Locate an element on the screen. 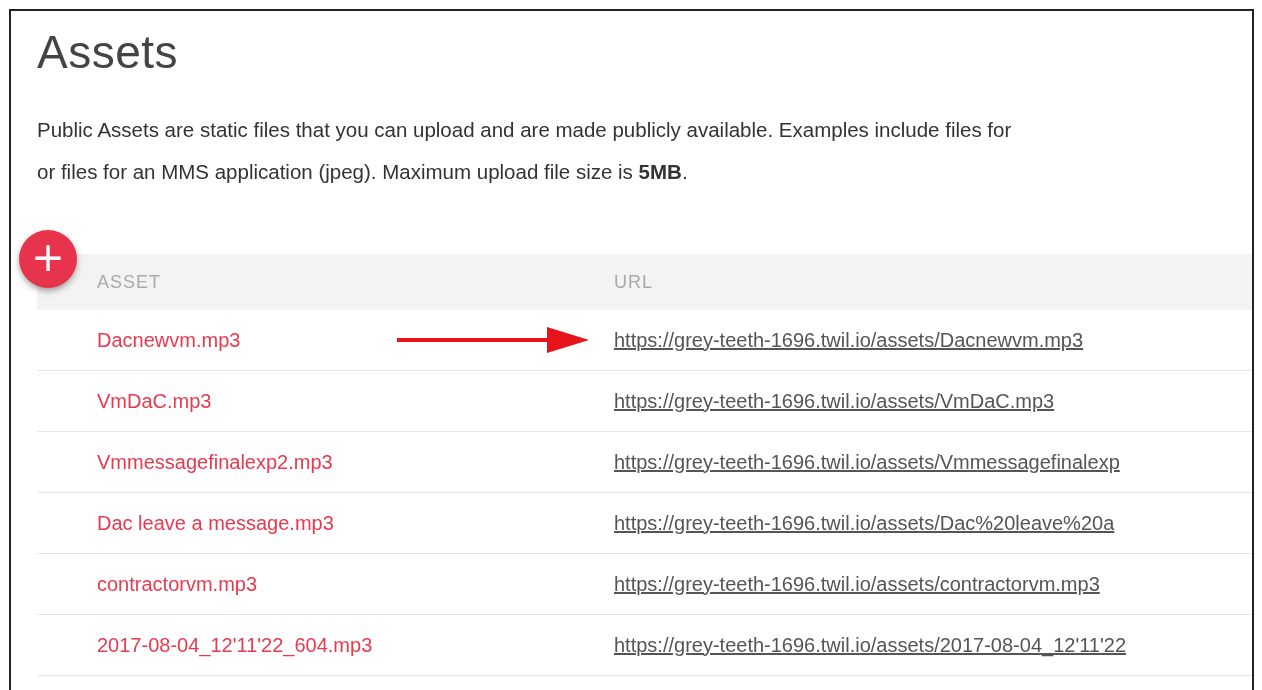 This screenshot has width=1262, height=690. url-link: https://grey-teeth-1696.twil.io/assets/Dac%20leave%20a is located at coordinates (864, 523).